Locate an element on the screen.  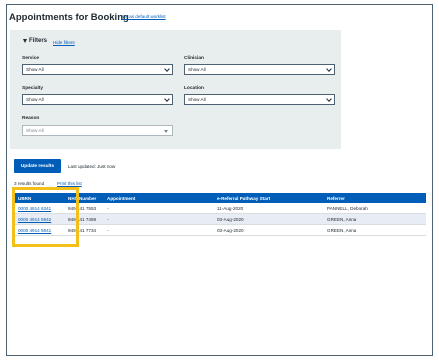
filters-toggle: Filters is located at coordinates (35, 41).